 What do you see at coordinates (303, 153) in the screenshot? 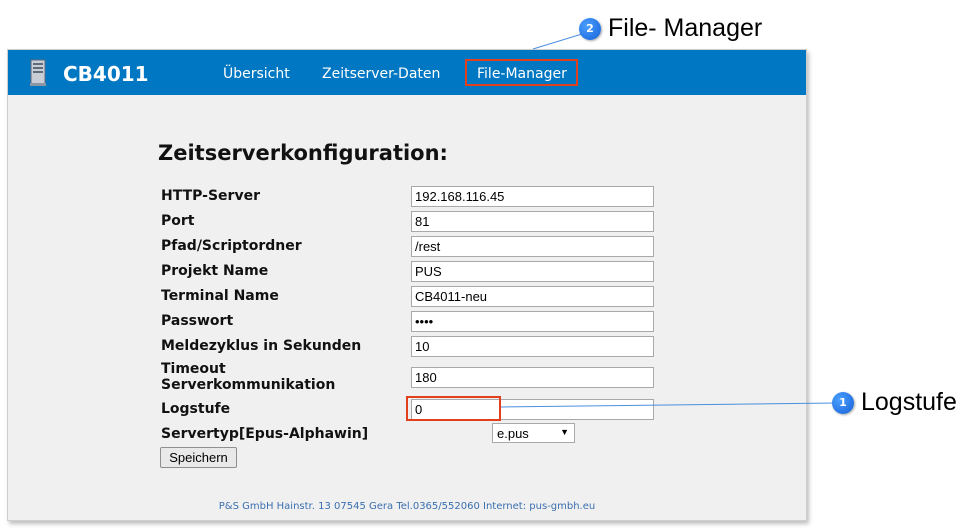
I see `page-title: Zeitserverkonfiguration:` at bounding box center [303, 153].